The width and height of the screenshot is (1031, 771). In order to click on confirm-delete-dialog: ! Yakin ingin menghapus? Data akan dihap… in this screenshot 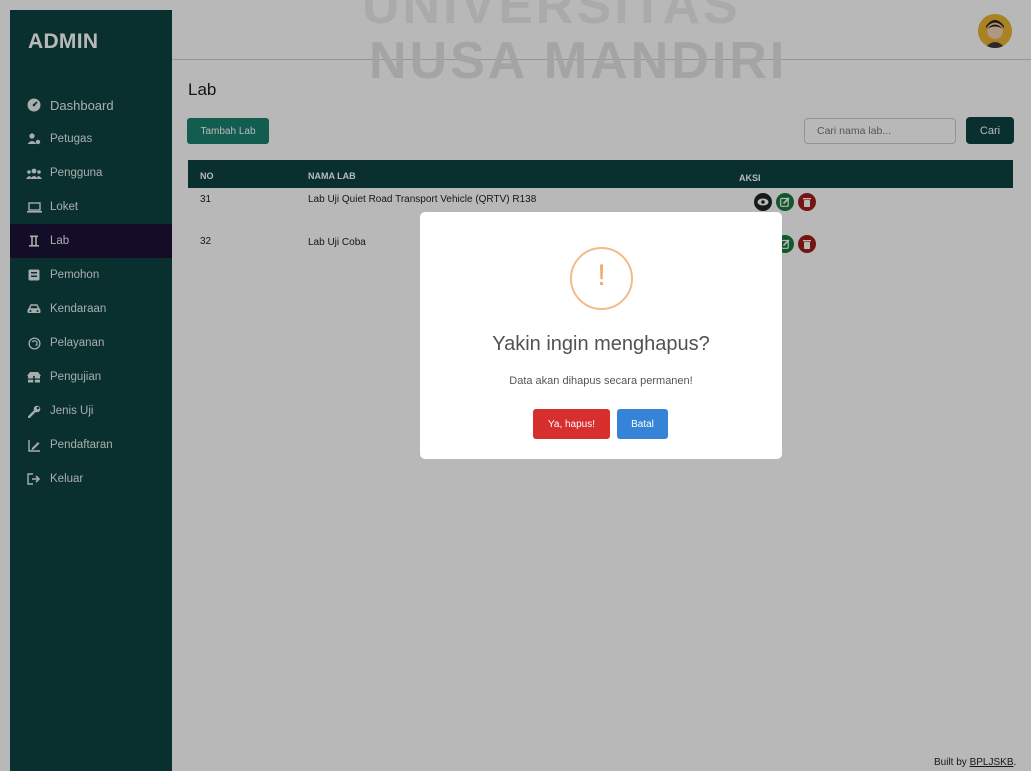, I will do `click(601, 335)`.